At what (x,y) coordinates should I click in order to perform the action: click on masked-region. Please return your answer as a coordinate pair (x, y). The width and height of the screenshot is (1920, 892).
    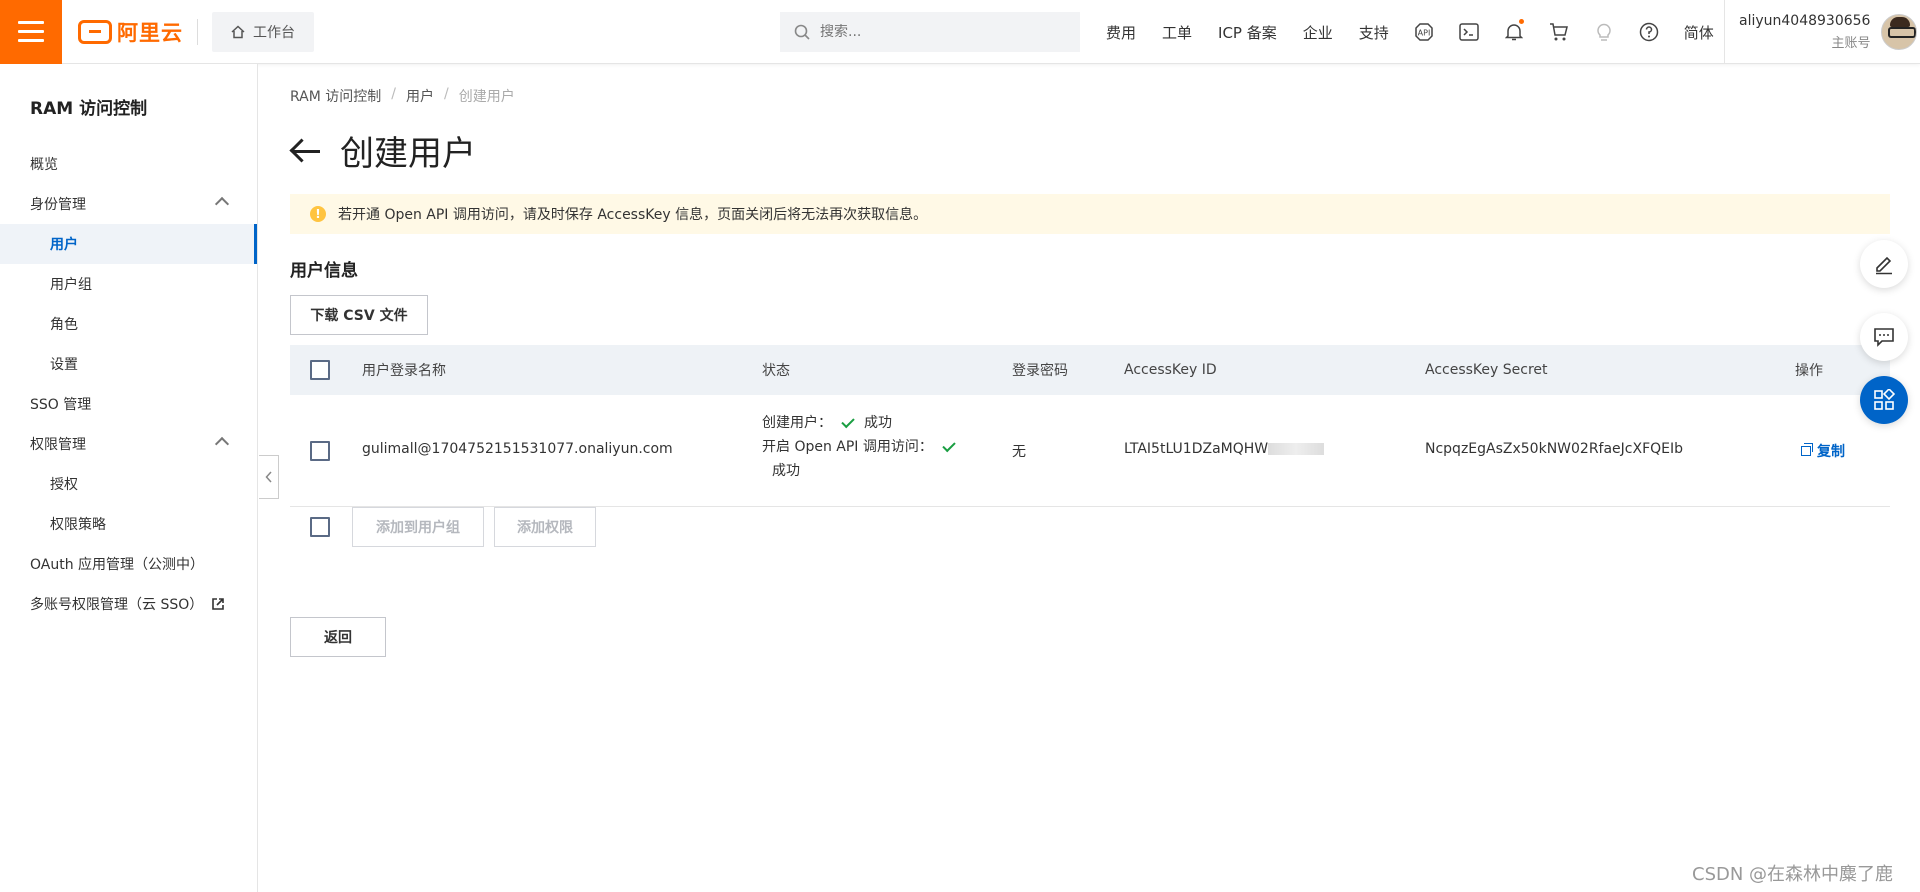
    Looking at the image, I should click on (1296, 449).